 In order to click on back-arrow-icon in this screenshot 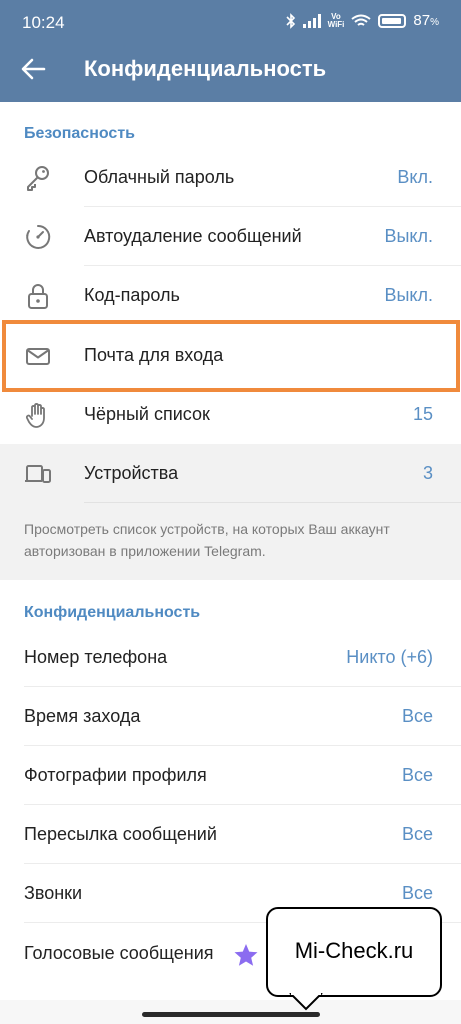, I will do `click(33, 69)`.